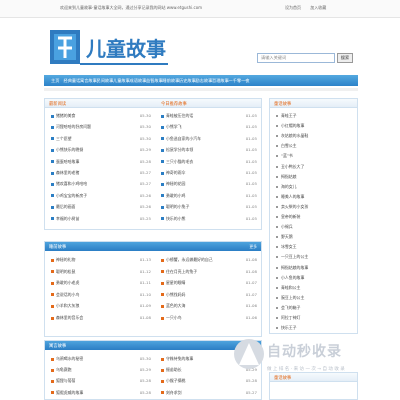  What do you see at coordinates (175, 282) in the screenshot?
I see `list-item-title: 星星的眼睛` at bounding box center [175, 282].